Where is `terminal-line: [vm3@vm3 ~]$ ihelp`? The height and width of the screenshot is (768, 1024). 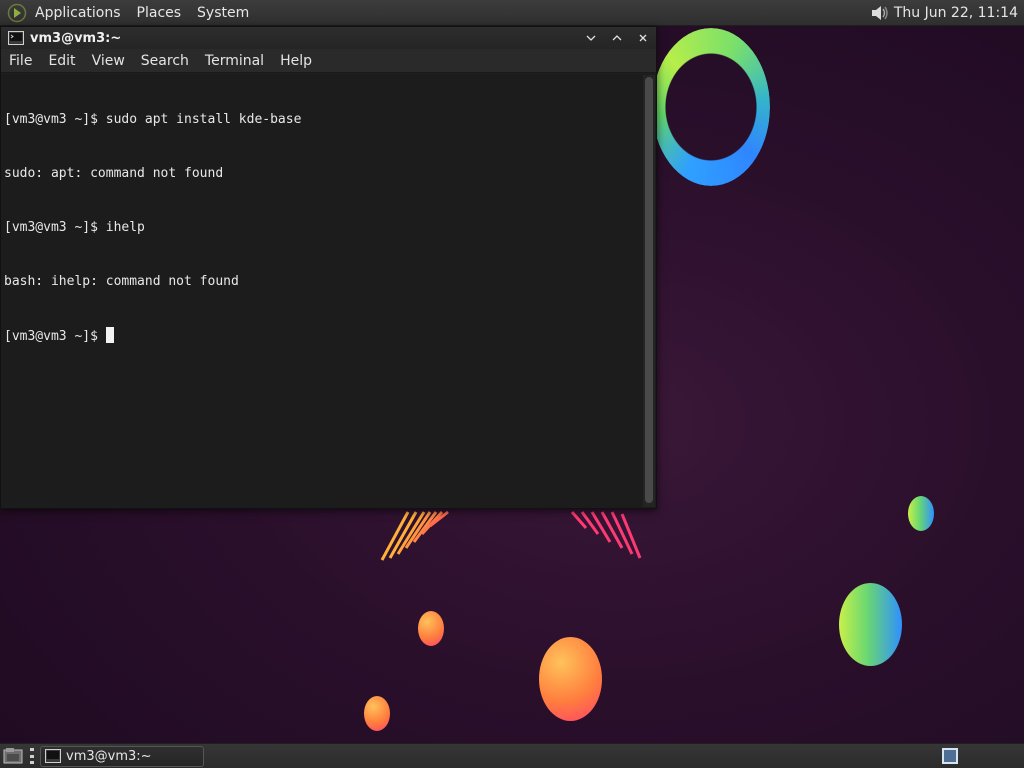 terminal-line: [vm3@vm3 ~]$ ihelp is located at coordinates (74, 227).